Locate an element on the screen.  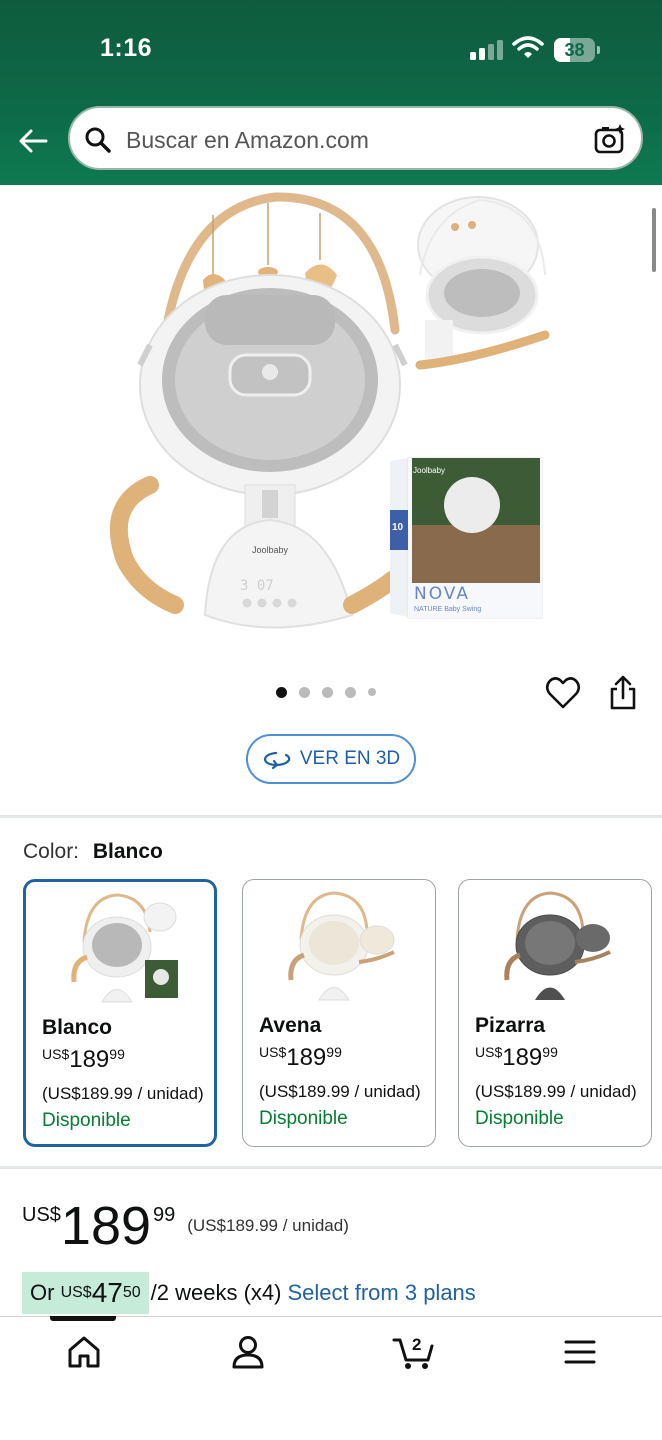
color-selector-header: Color: Blanco is located at coordinates (93, 852).